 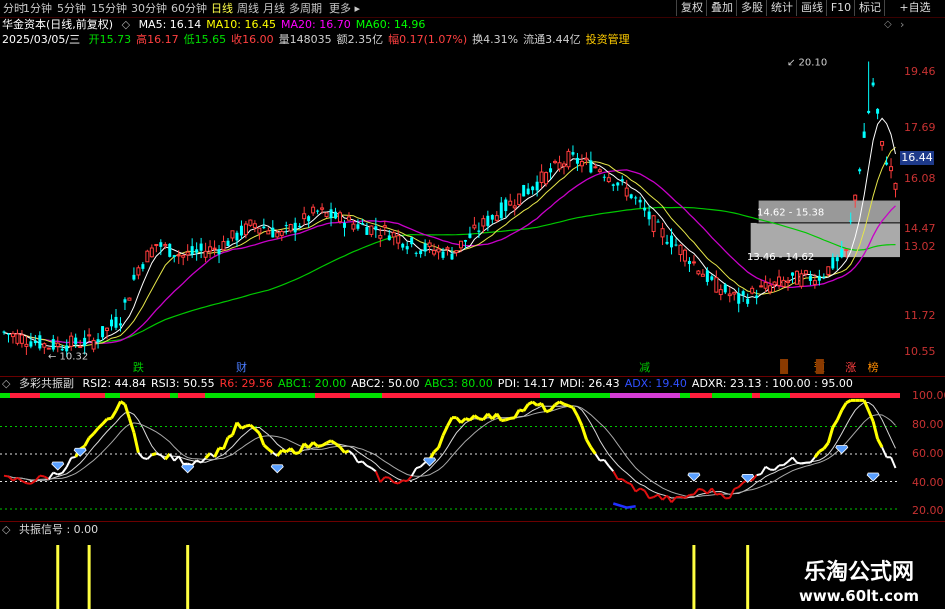 I want to click on timeframe-tab: 60分钟, so click(x=189, y=8).